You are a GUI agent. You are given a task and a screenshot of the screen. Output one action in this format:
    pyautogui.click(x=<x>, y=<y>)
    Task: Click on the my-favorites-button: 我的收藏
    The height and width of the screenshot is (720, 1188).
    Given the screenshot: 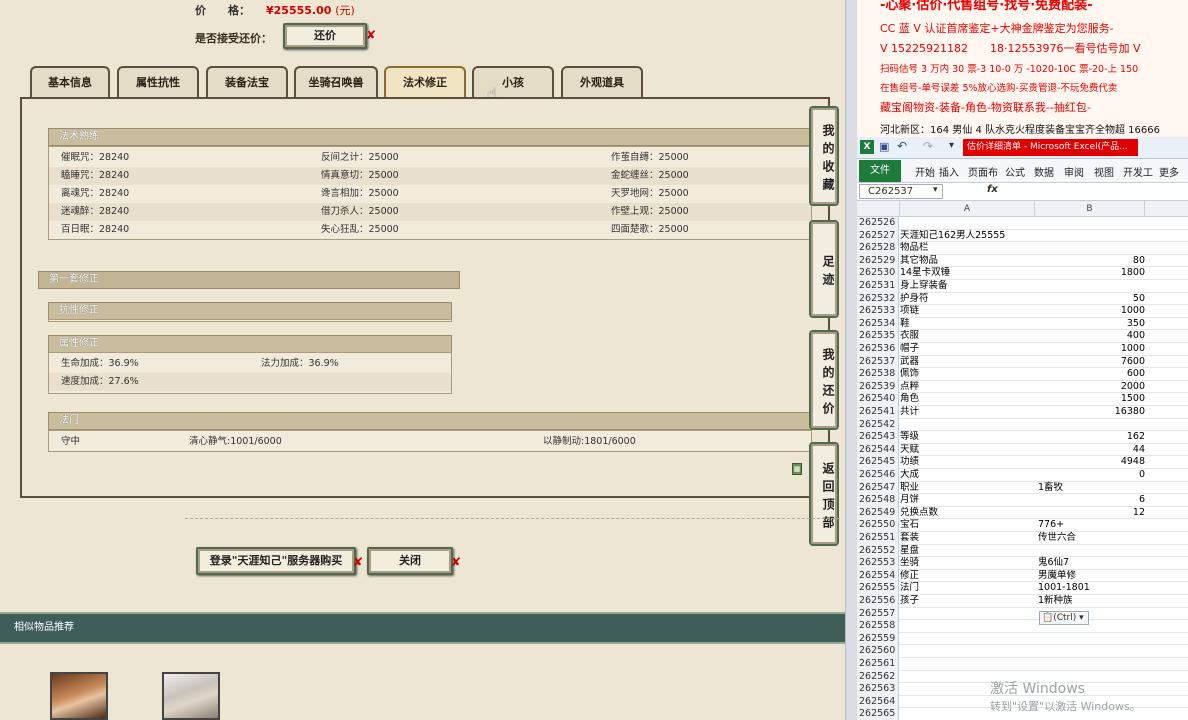 What is the action you would take?
    pyautogui.click(x=824, y=156)
    